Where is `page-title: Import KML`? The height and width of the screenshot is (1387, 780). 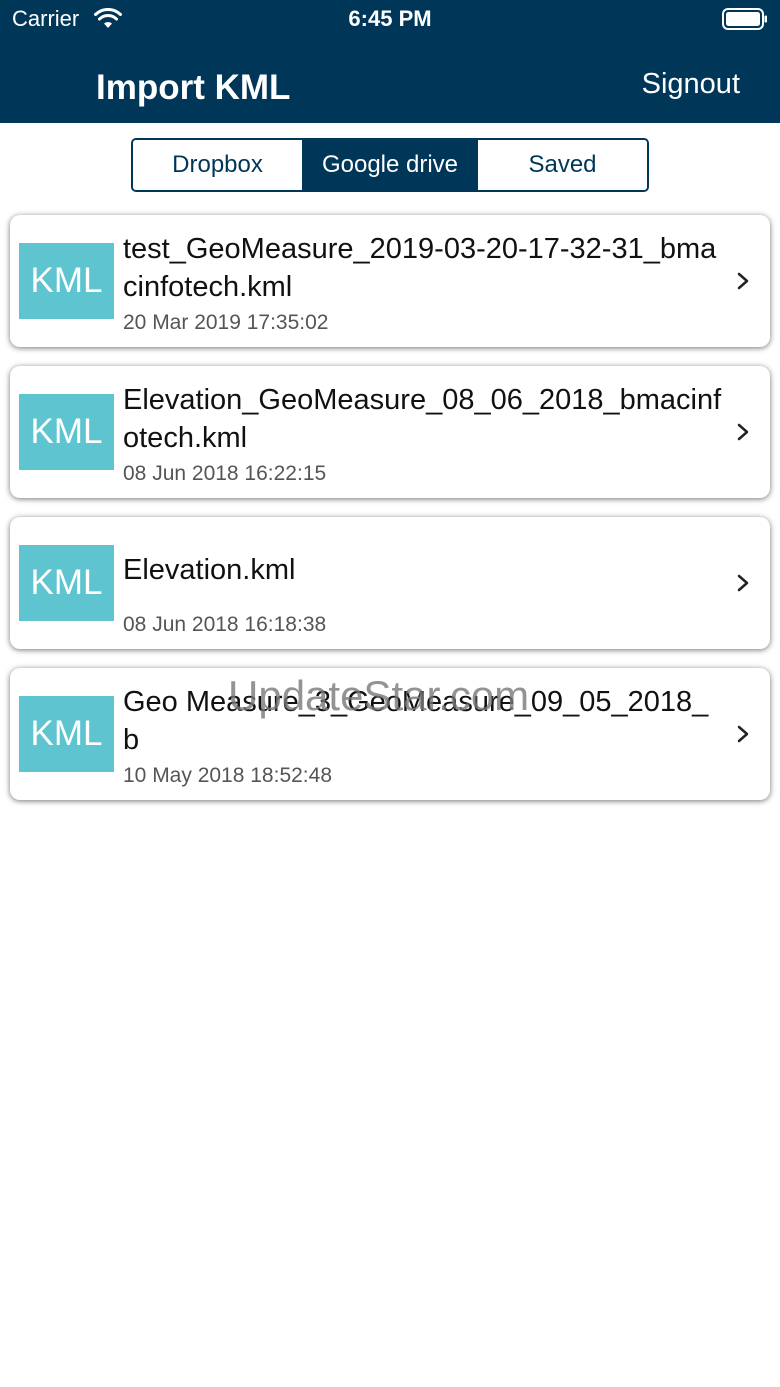
page-title: Import KML is located at coordinates (193, 87).